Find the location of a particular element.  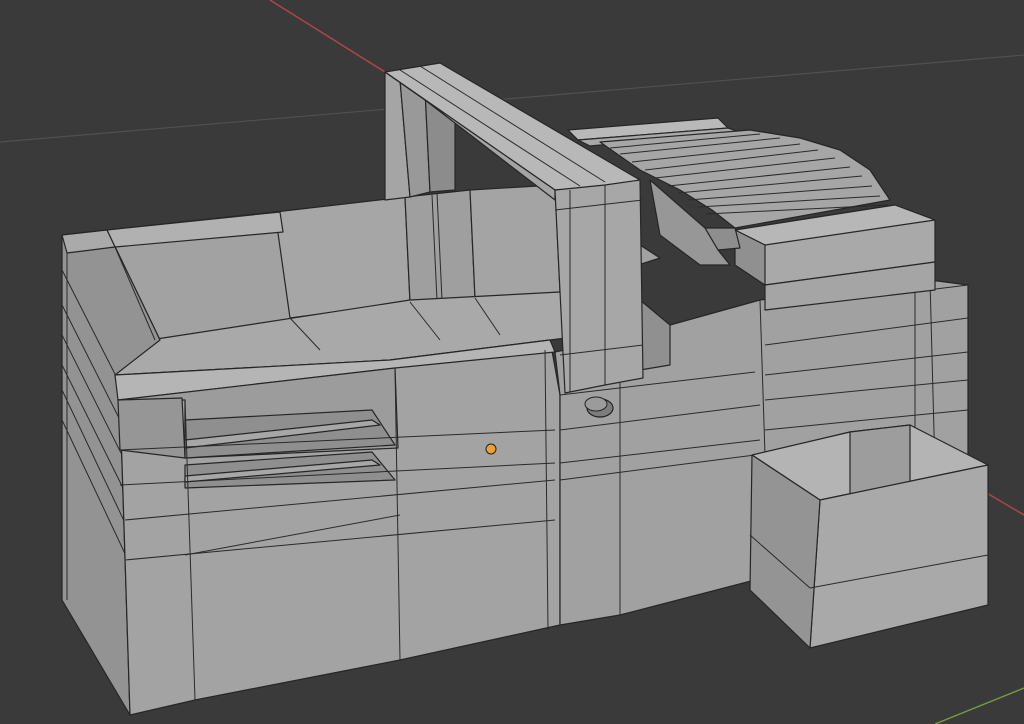

origin-dot-icon is located at coordinates (491, 449).